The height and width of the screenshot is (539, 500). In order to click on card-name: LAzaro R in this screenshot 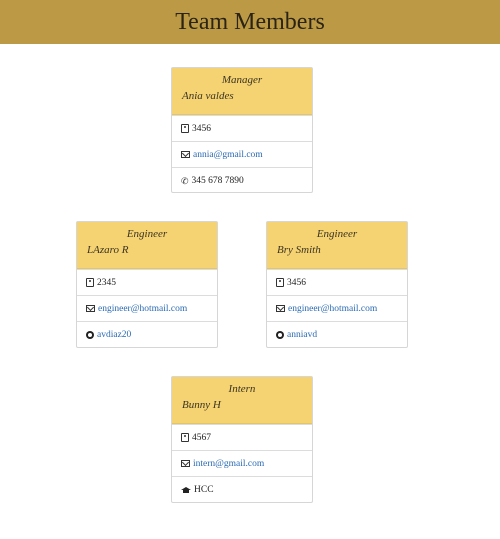, I will do `click(108, 250)`.